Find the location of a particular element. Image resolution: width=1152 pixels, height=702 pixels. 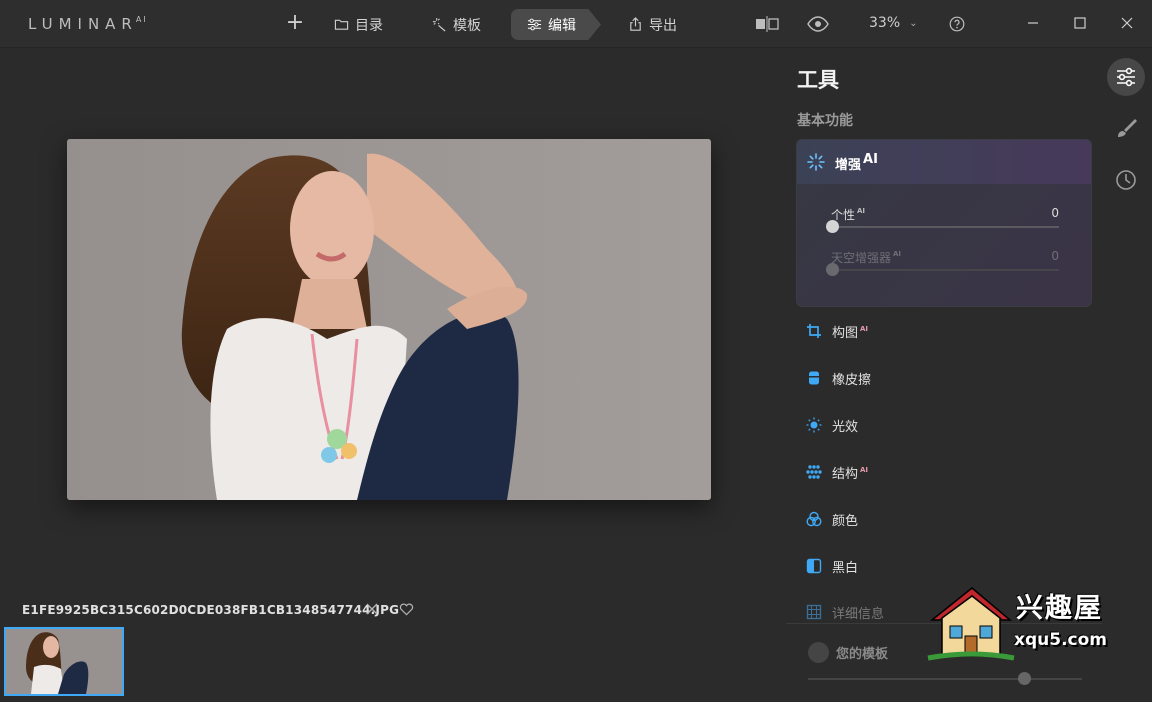

sky-enhancer-slider: 天空增强器 AI 0 is located at coordinates (942, 262).